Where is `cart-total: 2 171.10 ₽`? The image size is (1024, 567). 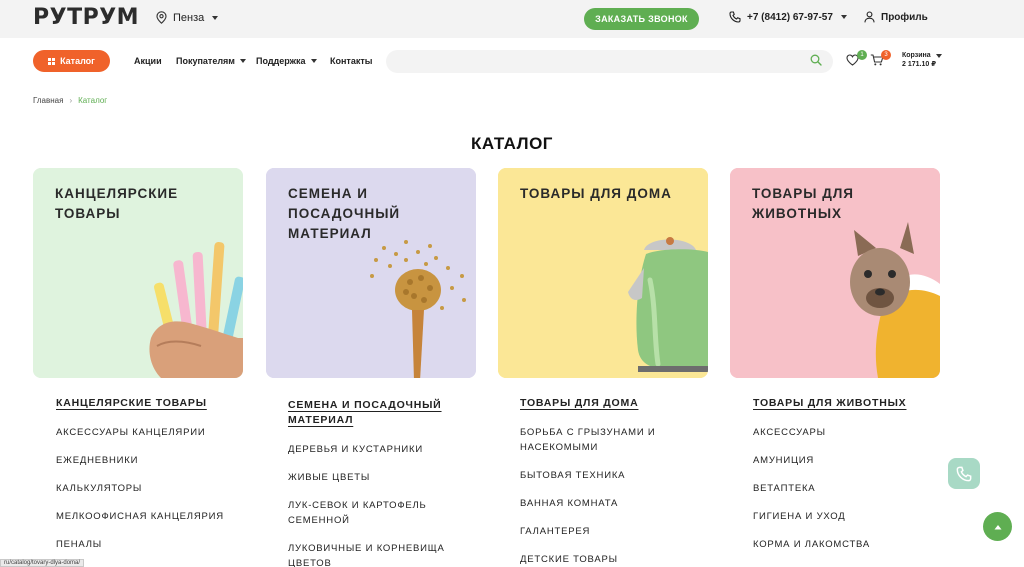
cart-total: 2 171.10 ₽ is located at coordinates (919, 64).